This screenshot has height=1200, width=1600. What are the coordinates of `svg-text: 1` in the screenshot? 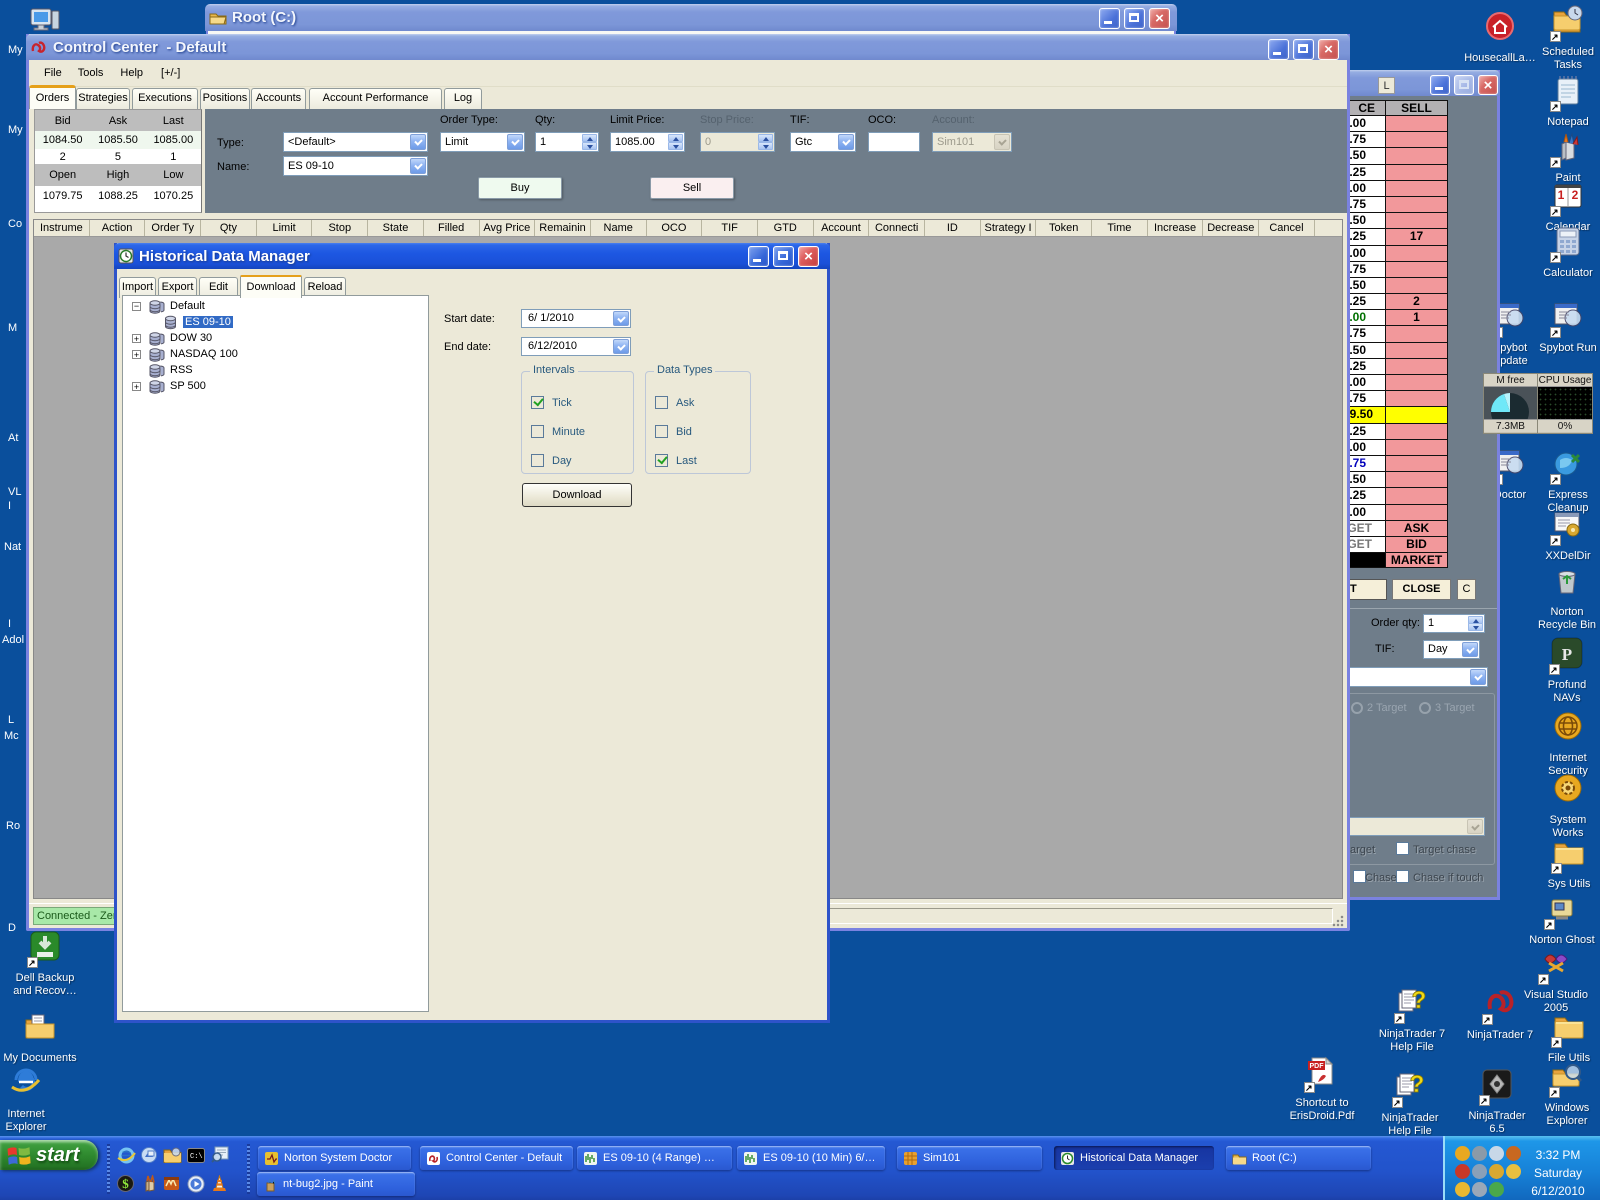 It's located at (1561, 195).